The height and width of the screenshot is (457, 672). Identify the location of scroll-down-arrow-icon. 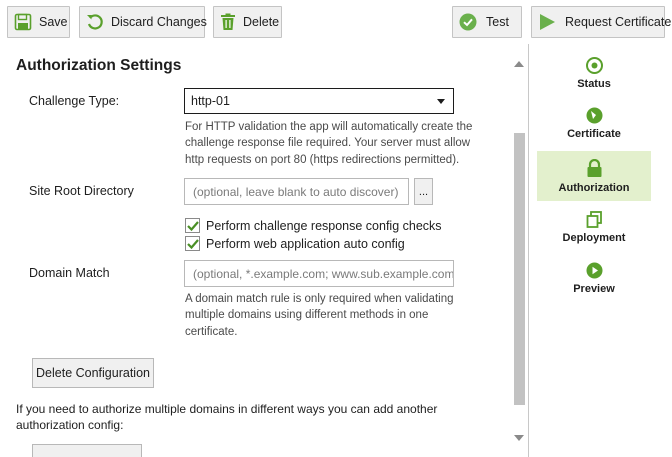
(519, 438).